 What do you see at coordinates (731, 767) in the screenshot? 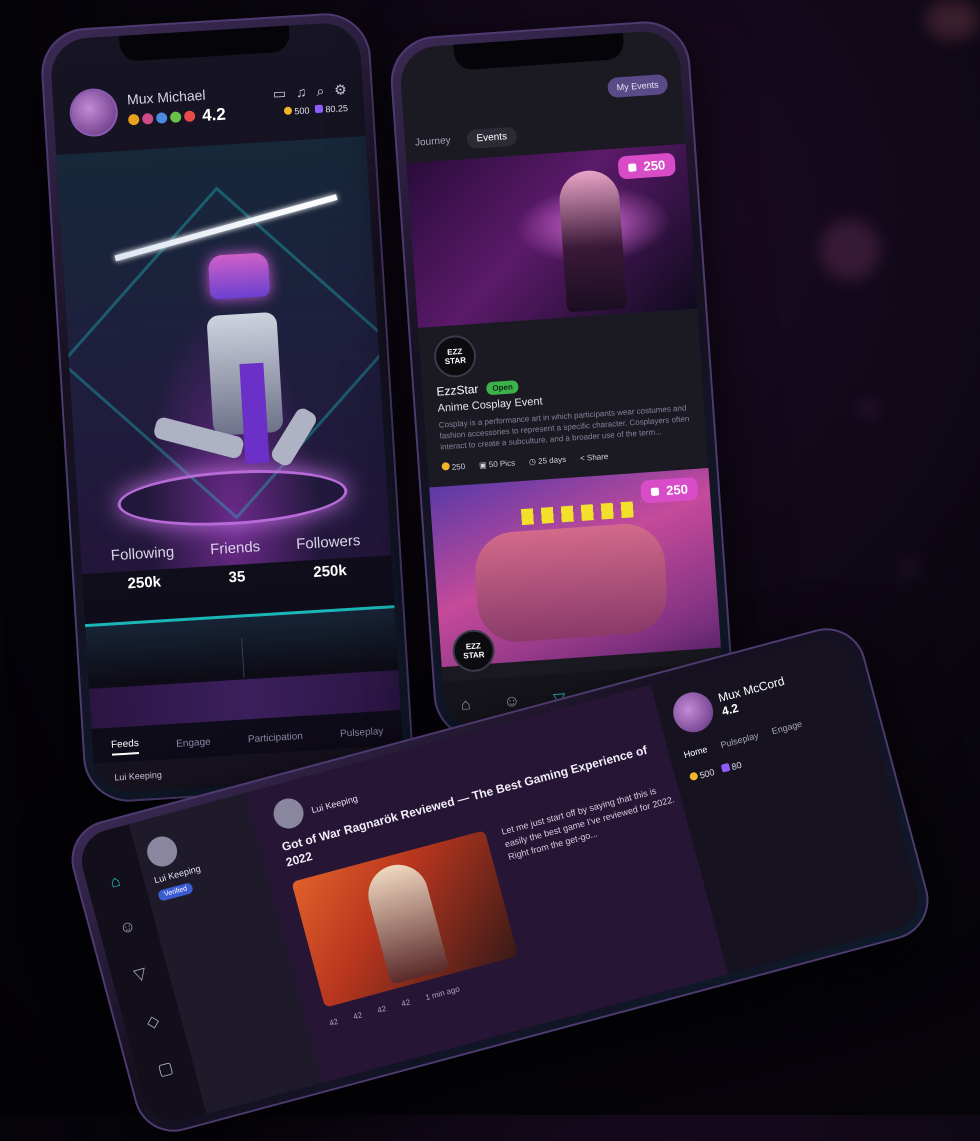
I see `gem-balance: 80` at bounding box center [731, 767].